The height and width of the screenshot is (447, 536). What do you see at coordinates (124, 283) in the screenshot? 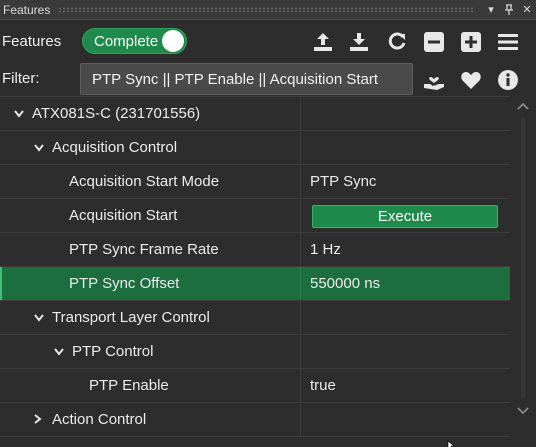
I see `tree-row-label: PTP Sync Offset` at bounding box center [124, 283].